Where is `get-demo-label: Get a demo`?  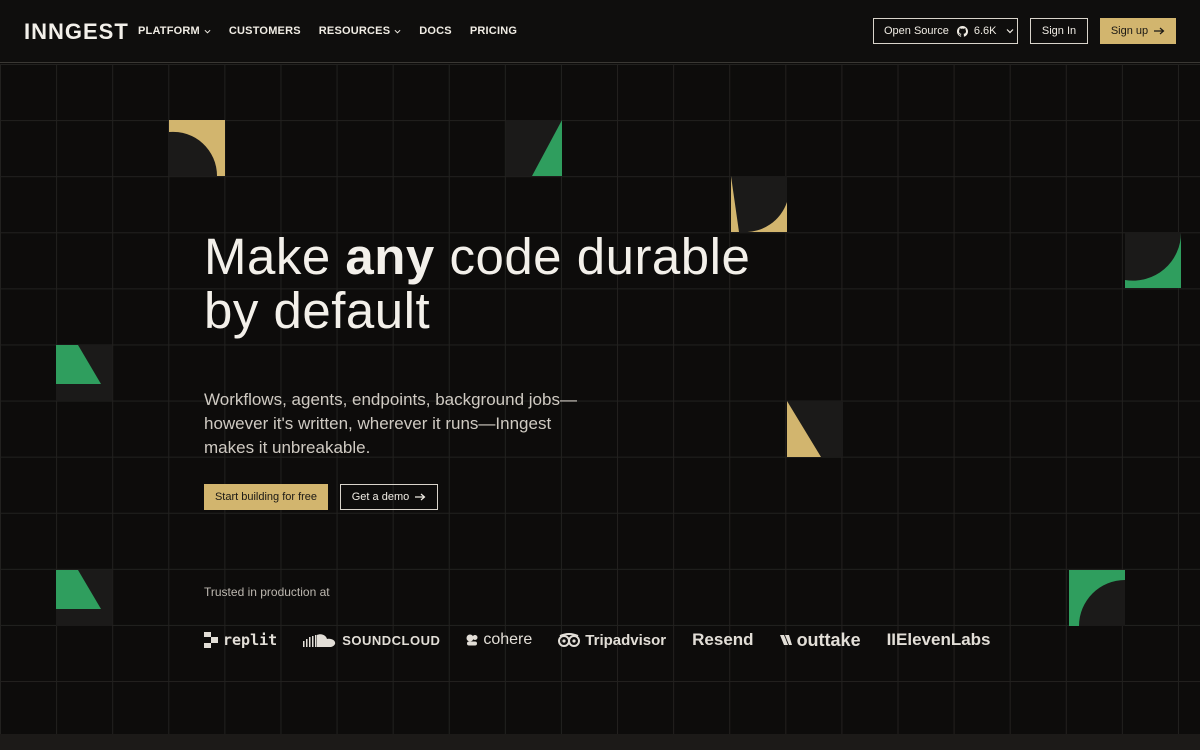
get-demo-label: Get a demo is located at coordinates (380, 497).